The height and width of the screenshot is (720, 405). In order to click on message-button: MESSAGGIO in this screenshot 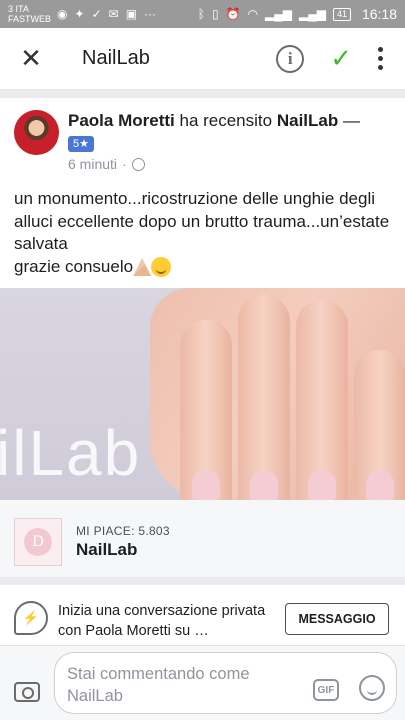, I will do `click(337, 619)`.